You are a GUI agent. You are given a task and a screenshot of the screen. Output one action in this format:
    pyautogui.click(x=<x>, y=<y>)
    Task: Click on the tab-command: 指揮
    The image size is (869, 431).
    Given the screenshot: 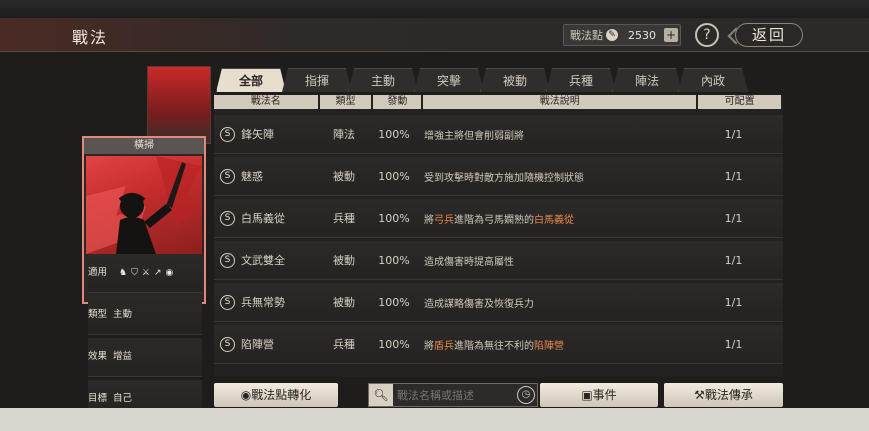 What is the action you would take?
    pyautogui.click(x=317, y=80)
    